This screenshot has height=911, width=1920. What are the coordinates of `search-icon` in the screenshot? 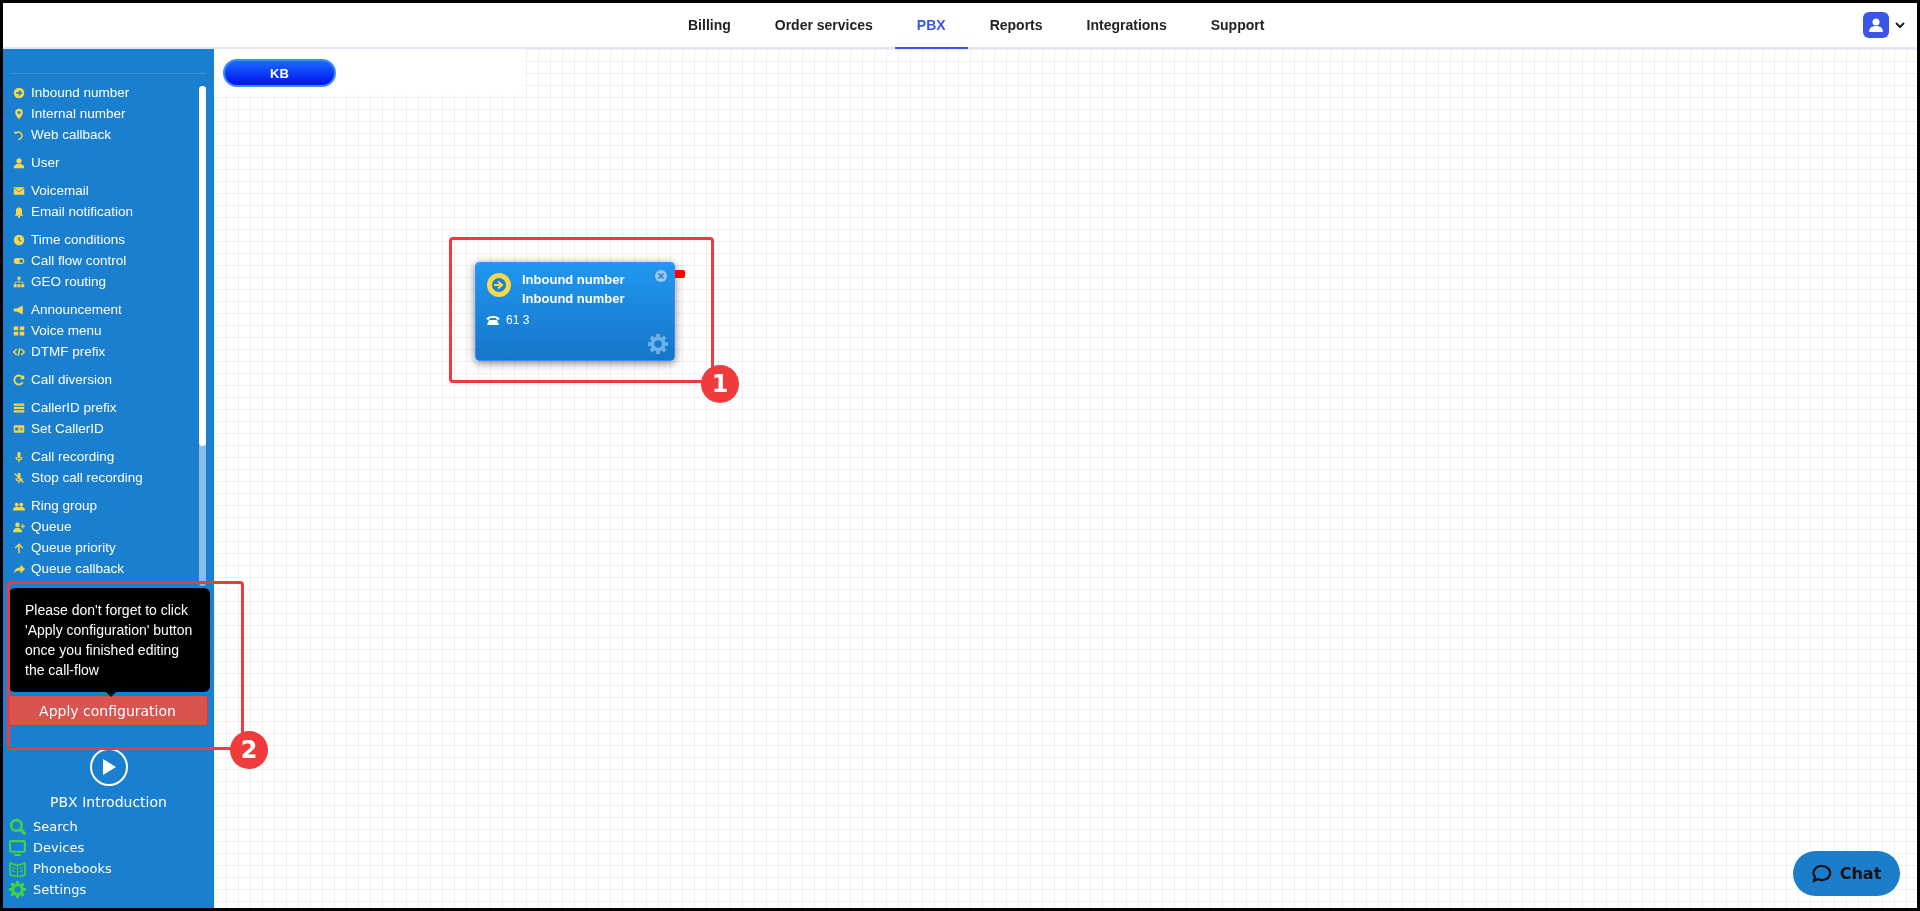 It's located at (17, 826).